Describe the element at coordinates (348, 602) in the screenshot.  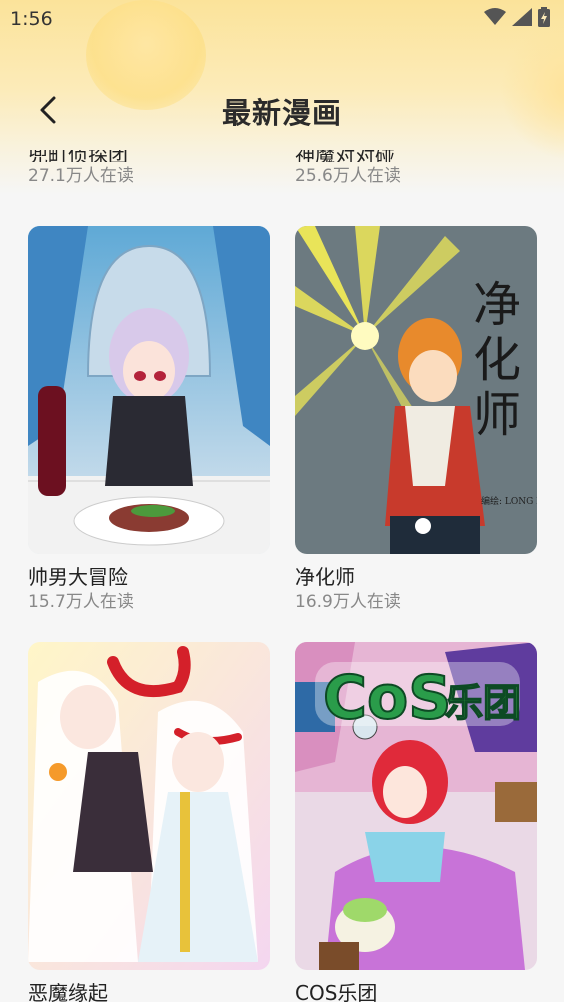
I see `comic-readers: 16.9万人在读` at that location.